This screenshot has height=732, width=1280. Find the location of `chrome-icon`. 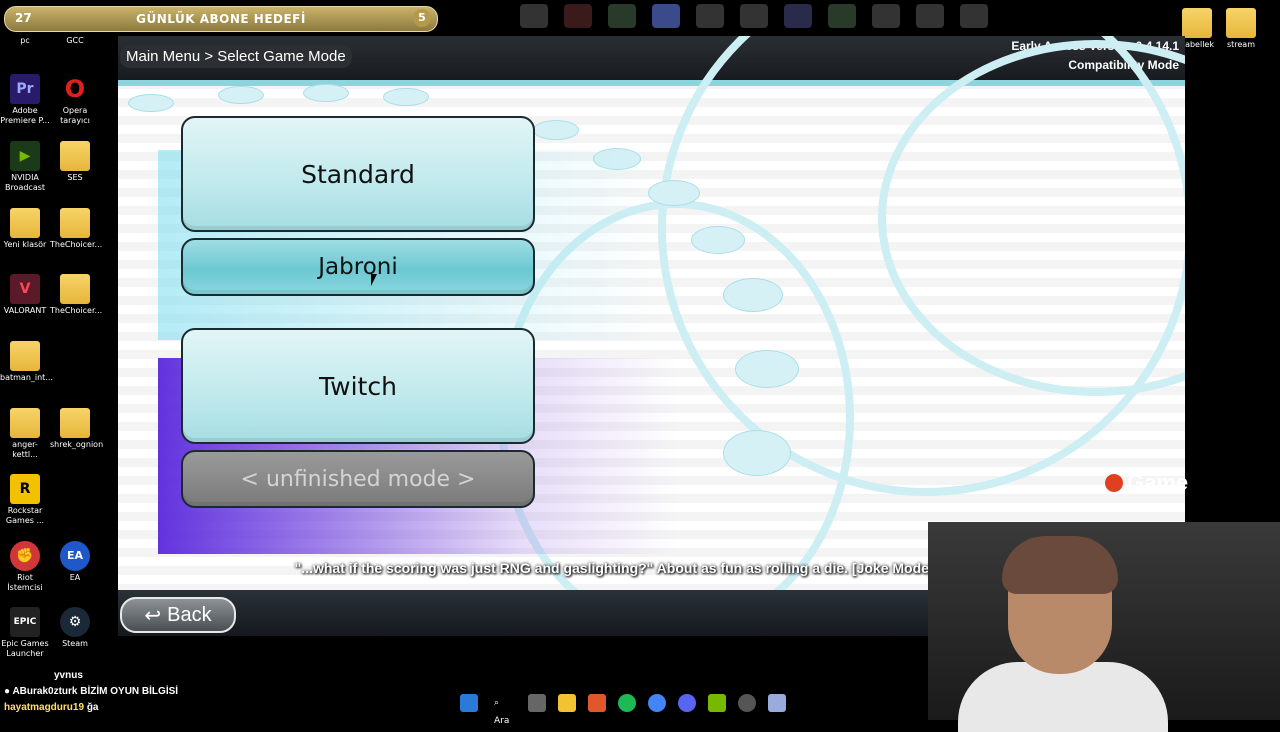

chrome-icon is located at coordinates (657, 703).